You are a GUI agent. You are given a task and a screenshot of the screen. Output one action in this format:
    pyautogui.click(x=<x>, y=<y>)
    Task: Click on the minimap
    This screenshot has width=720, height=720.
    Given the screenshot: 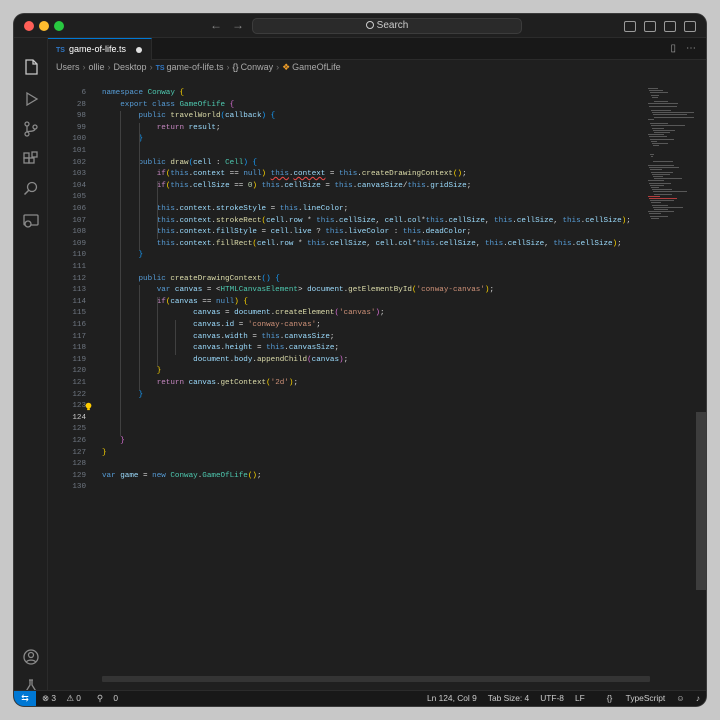 What is the action you would take?
    pyautogui.click(x=670, y=379)
    